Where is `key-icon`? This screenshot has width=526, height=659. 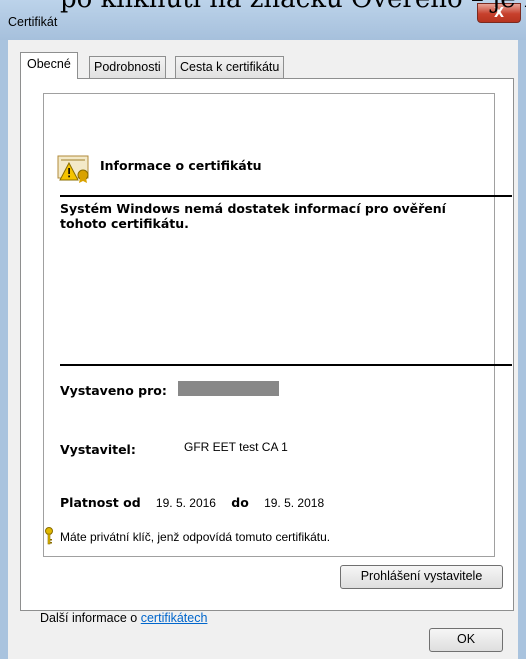
key-icon is located at coordinates (49, 536).